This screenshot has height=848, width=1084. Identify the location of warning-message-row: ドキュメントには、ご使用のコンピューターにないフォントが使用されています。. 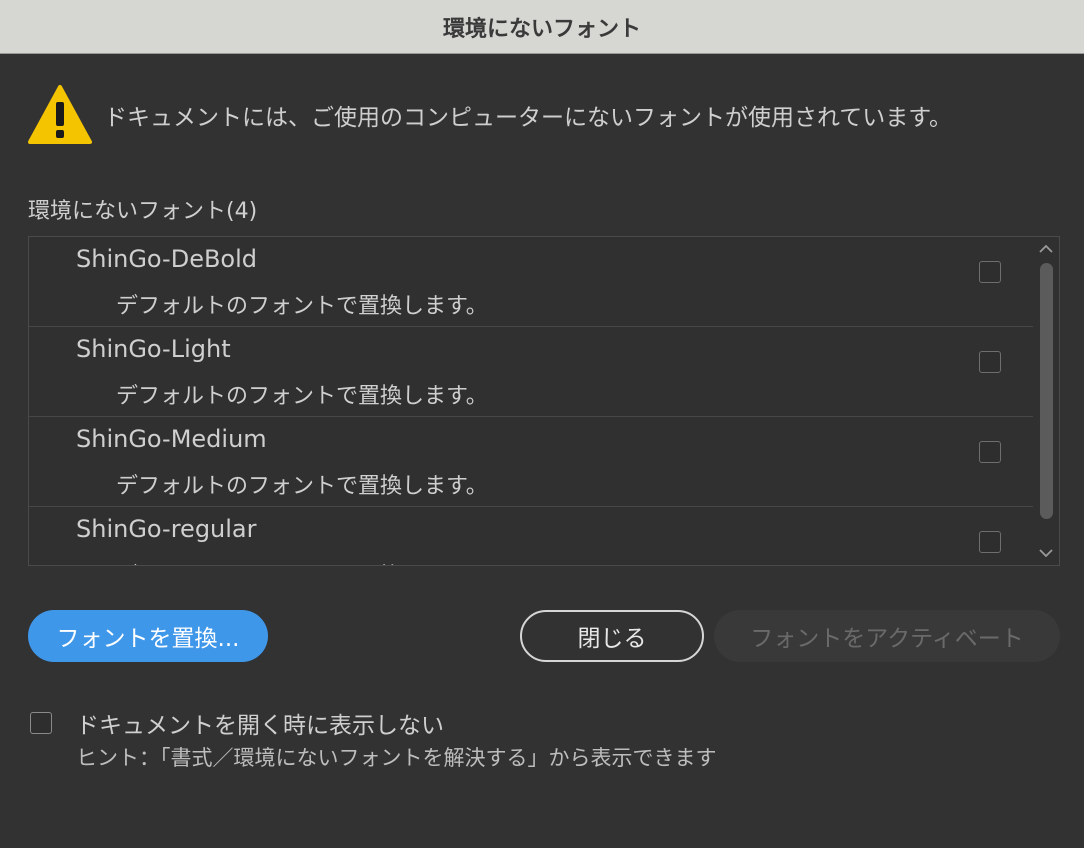
(548, 115).